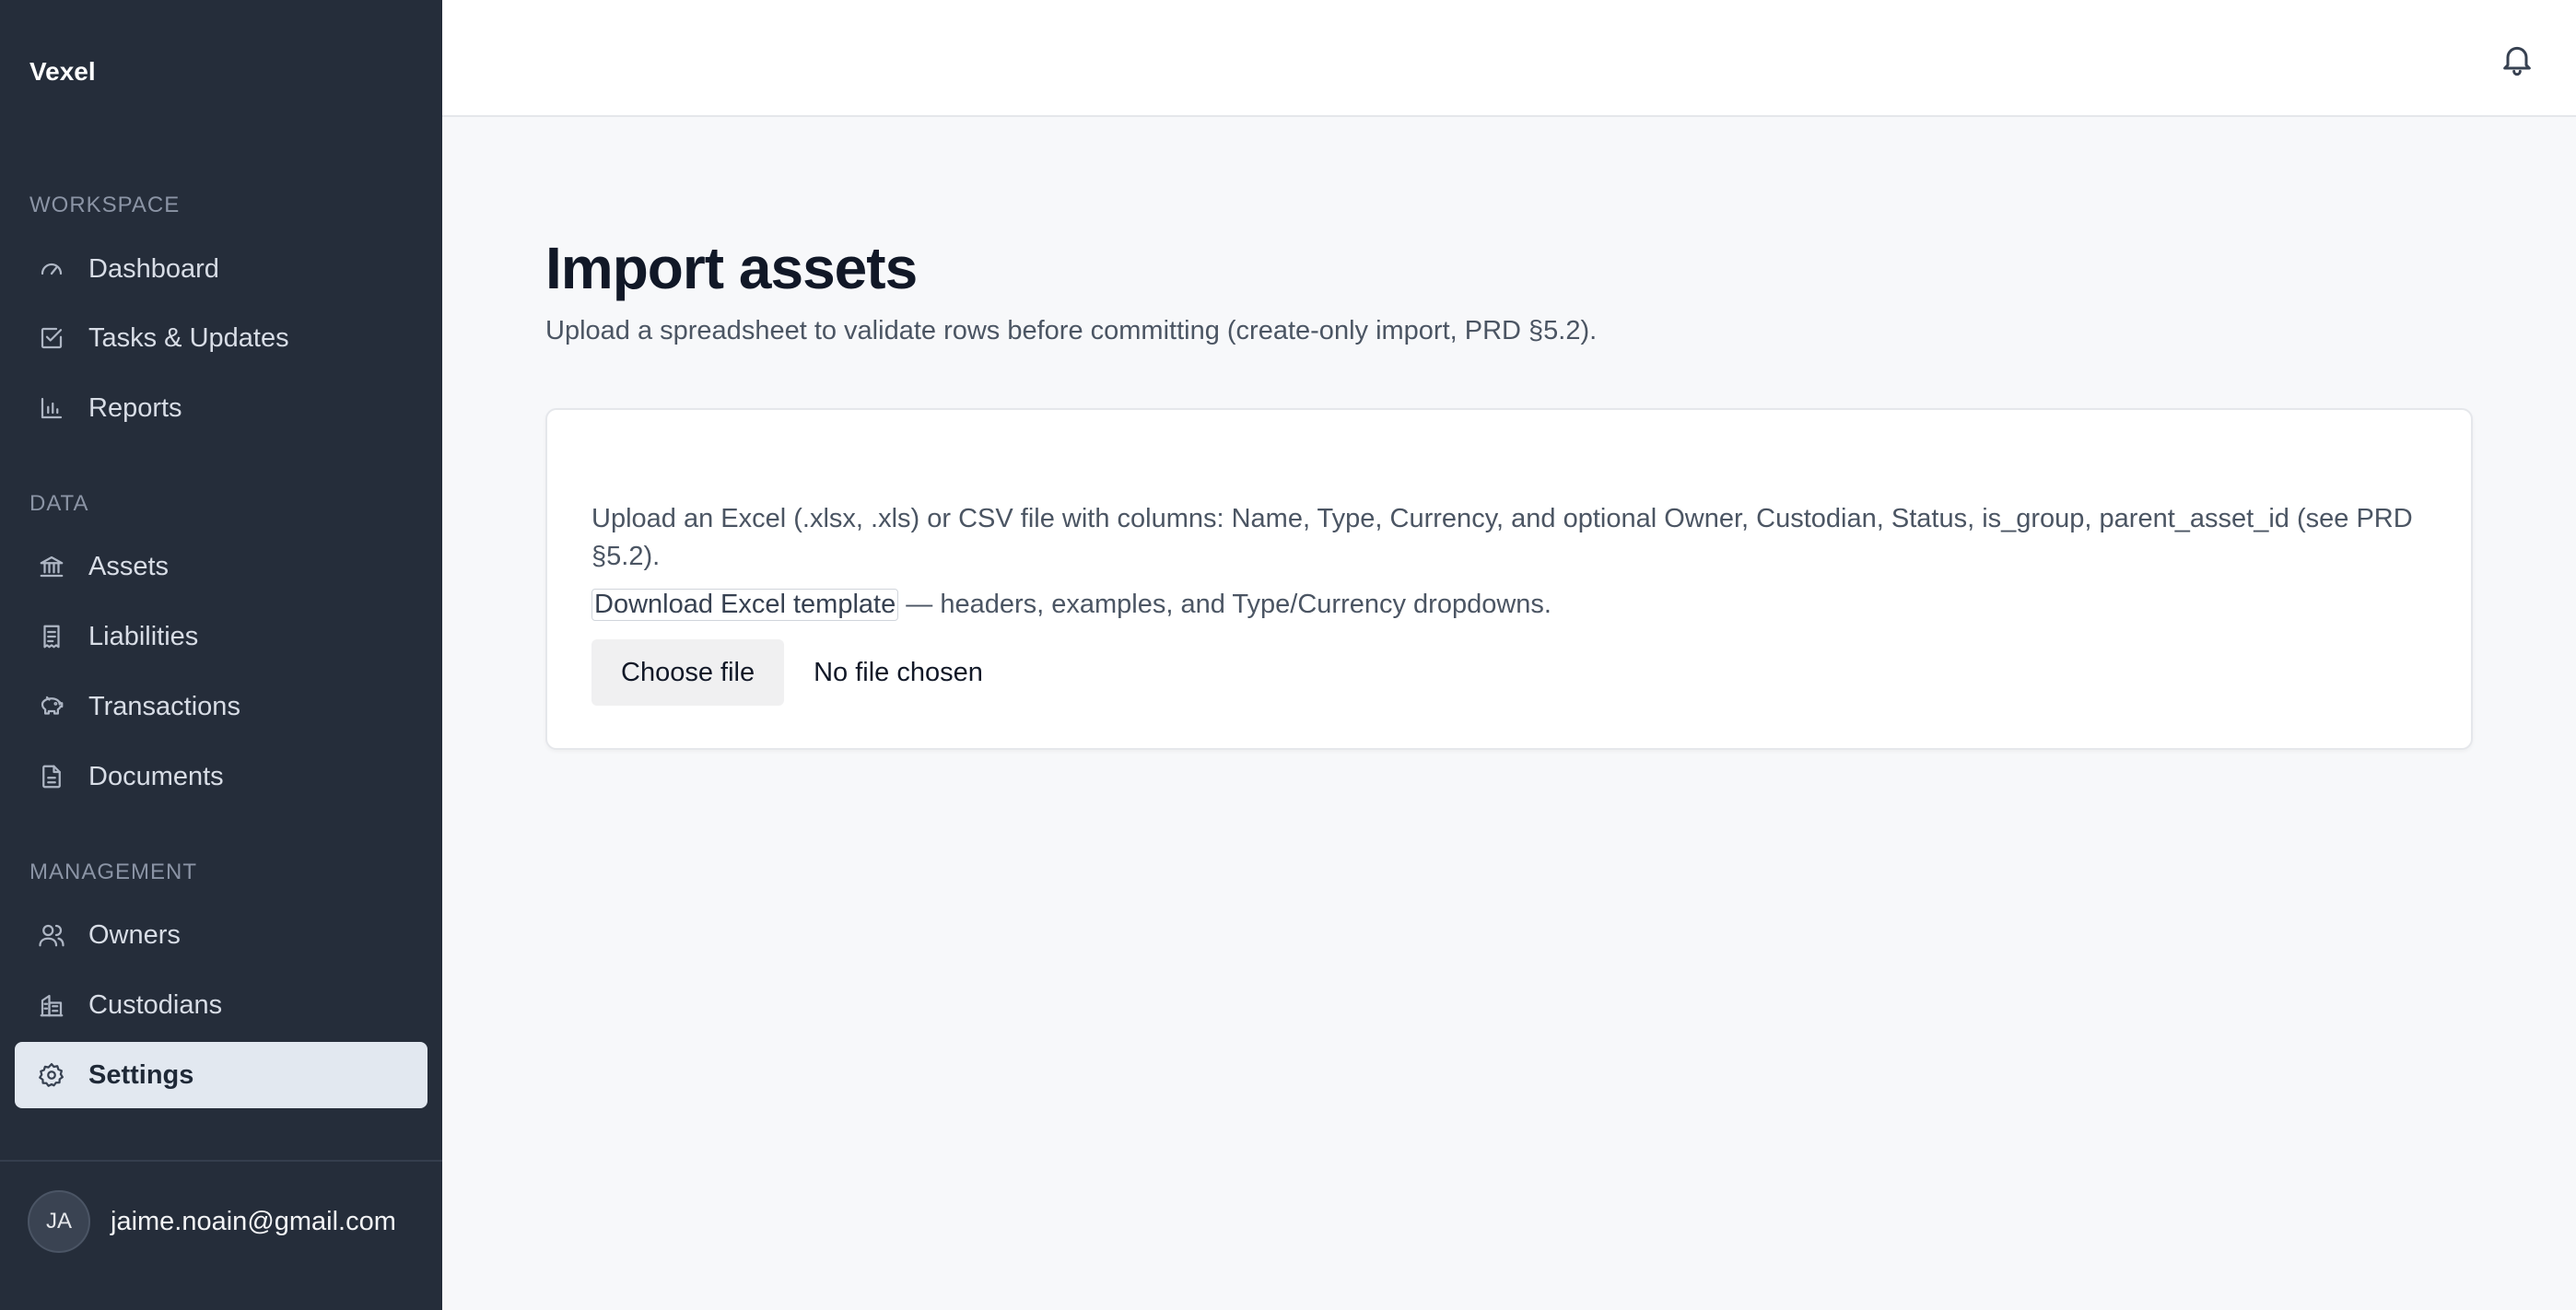 Image resolution: width=2576 pixels, height=1310 pixels. I want to click on bank-icon, so click(51, 567).